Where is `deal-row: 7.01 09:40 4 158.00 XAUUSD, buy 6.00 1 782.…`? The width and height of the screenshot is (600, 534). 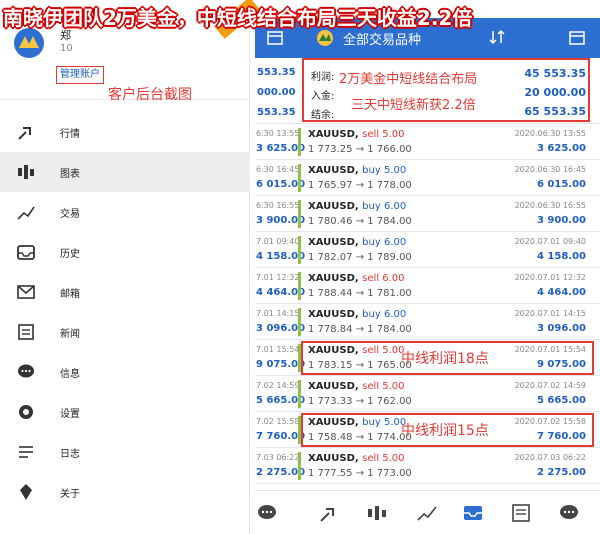 deal-row: 7.01 09:40 4 158.00 XAUUSD, buy 6.00 1 782.… is located at coordinates (427, 250).